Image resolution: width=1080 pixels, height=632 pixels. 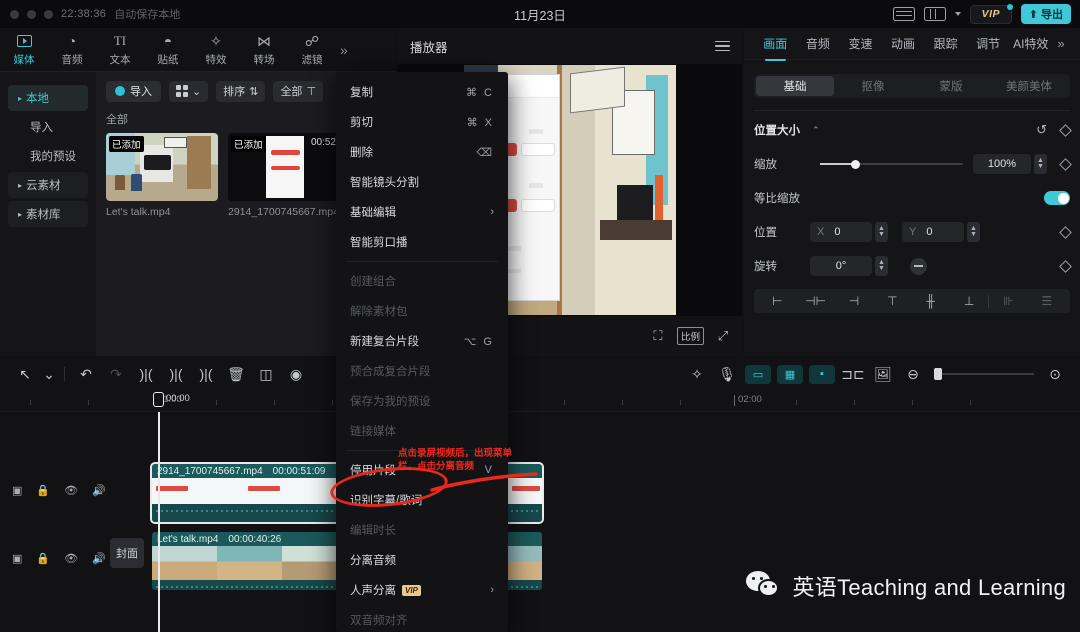 What do you see at coordinates (158, 399) in the screenshot?
I see `playhead-handle` at bounding box center [158, 399].